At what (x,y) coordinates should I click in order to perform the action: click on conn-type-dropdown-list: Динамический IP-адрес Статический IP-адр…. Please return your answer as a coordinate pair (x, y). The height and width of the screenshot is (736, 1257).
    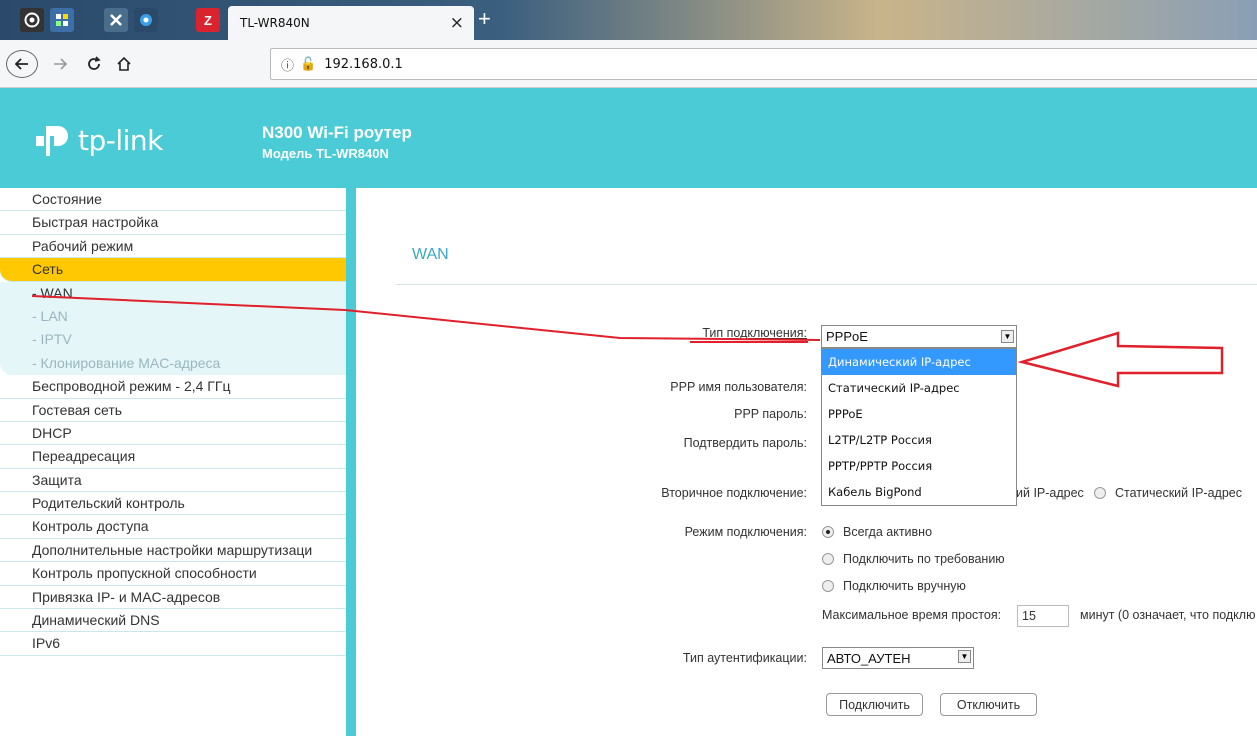
    Looking at the image, I should click on (919, 427).